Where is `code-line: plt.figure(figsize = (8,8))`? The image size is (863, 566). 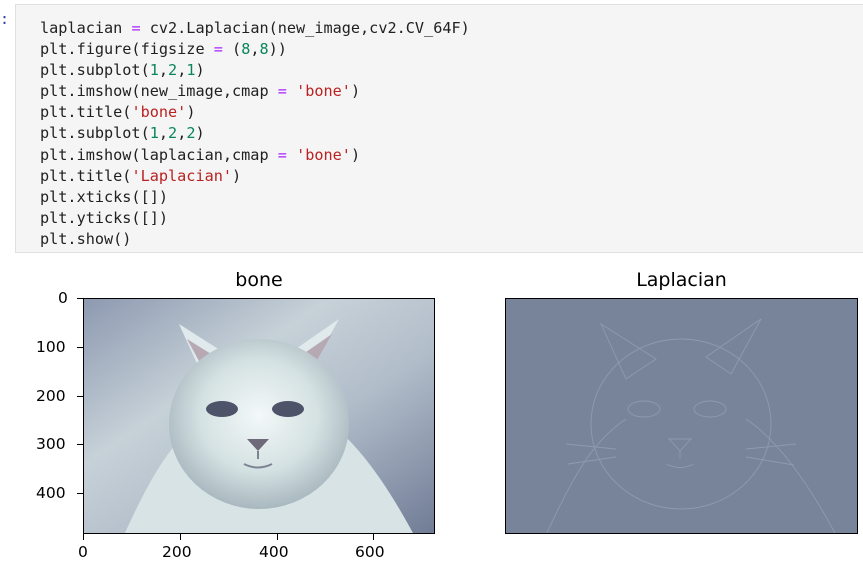 code-line: plt.figure(figsize = (8,8)) is located at coordinates (255, 49).